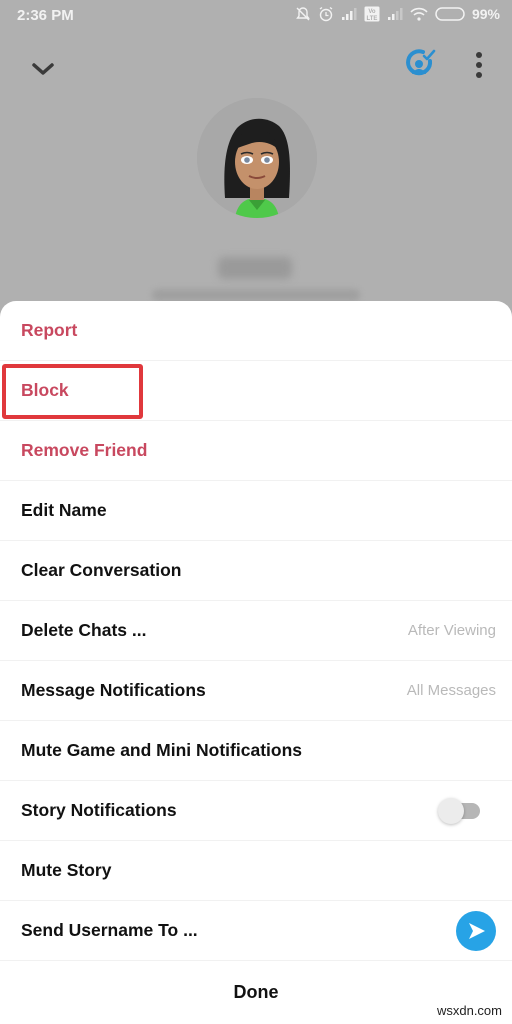 Image resolution: width=512 pixels, height=1024 pixels. Describe the element at coordinates (256, 391) in the screenshot. I see `menu-item-block: Block` at that location.